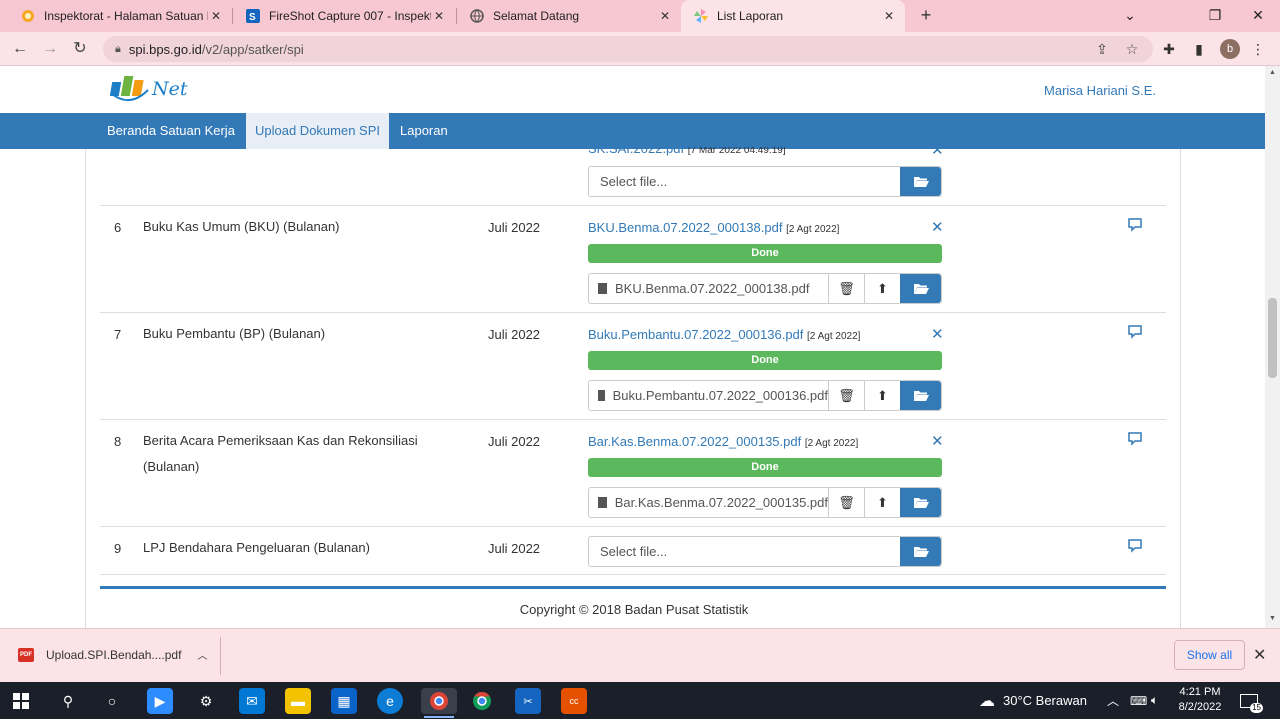  I want to click on document-period: Juli 2022, so click(514, 441).